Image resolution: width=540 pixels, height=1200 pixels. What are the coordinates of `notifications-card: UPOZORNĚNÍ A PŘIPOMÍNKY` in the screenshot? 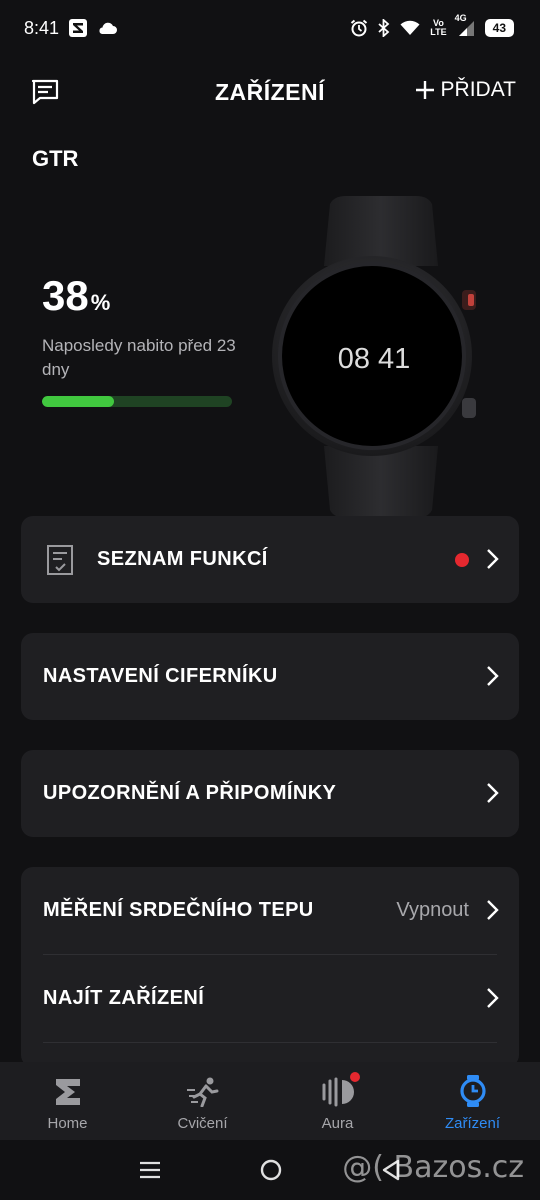 It's located at (270, 793).